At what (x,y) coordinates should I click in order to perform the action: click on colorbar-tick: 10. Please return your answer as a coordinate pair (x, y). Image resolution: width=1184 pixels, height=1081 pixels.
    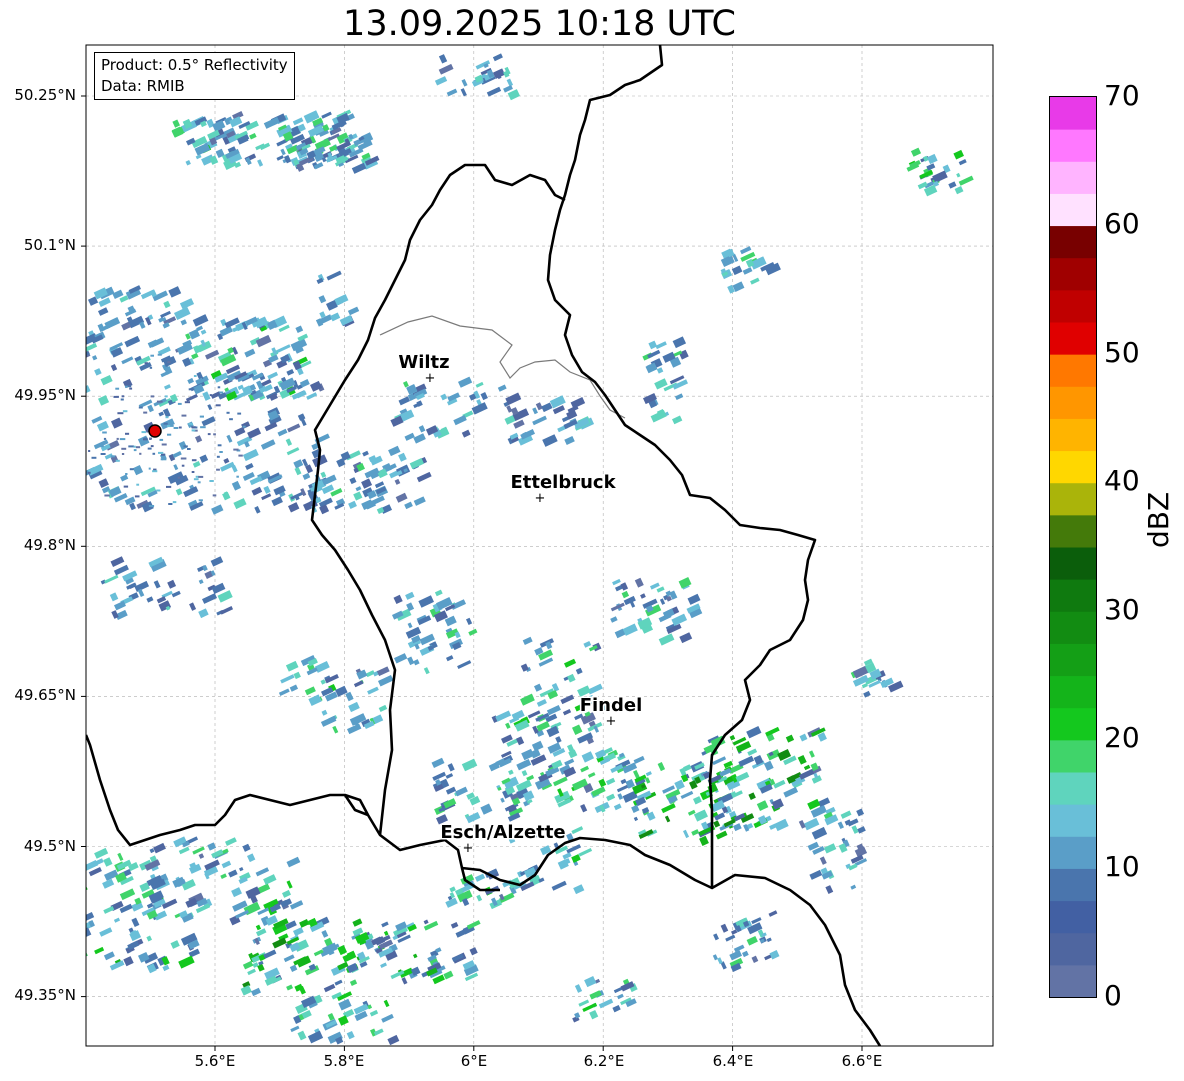
    Looking at the image, I should click on (1122, 866).